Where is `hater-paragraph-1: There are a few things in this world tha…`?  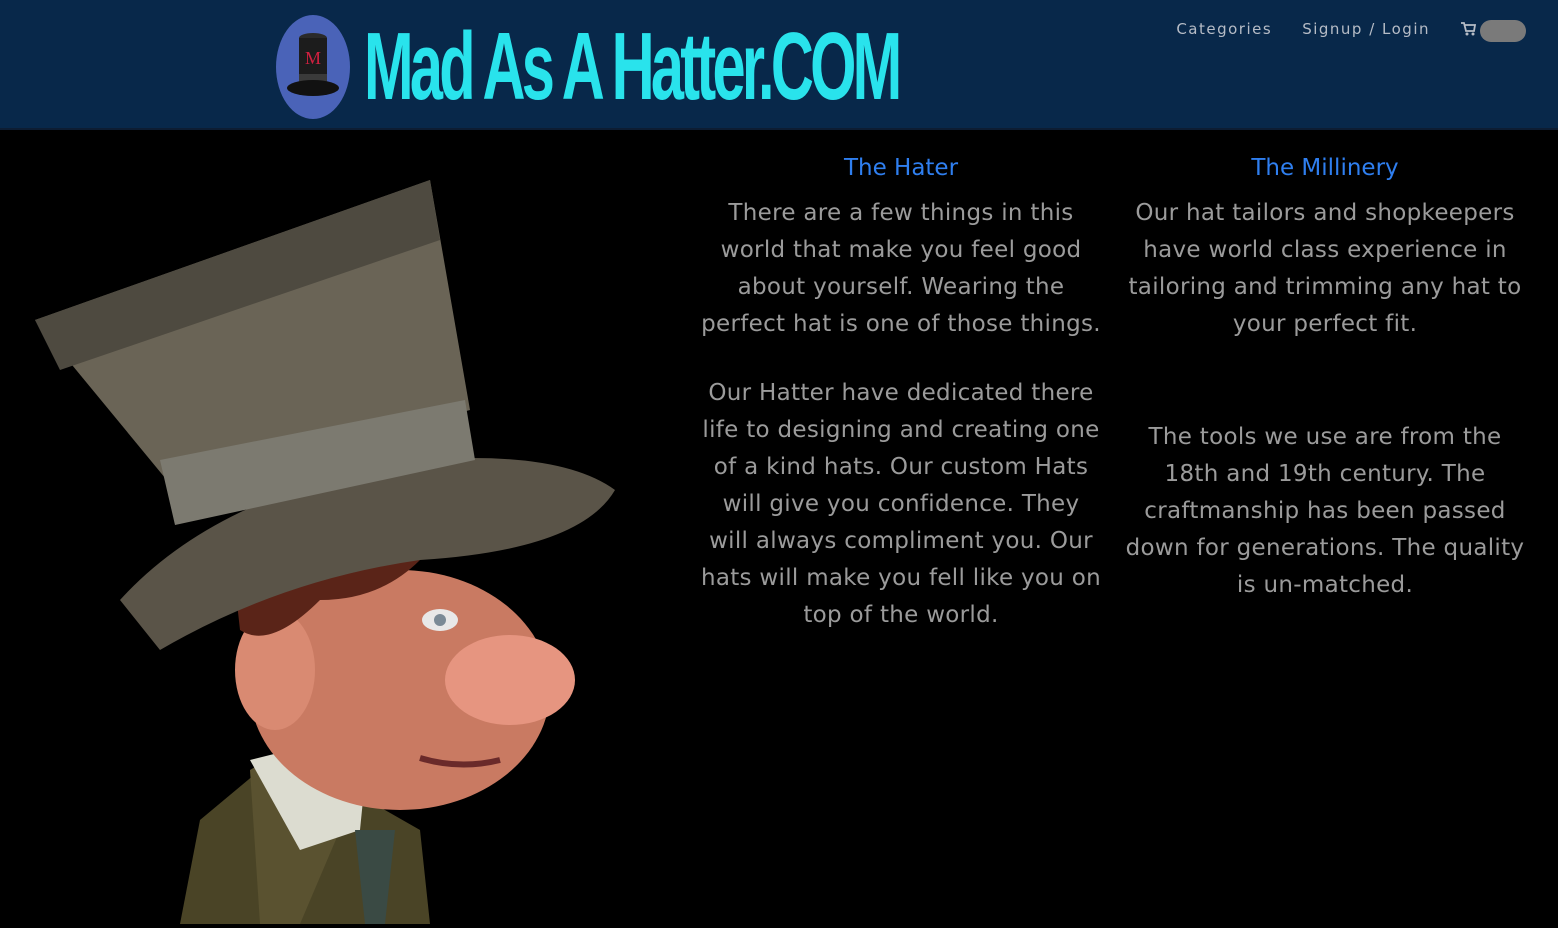 hater-paragraph-1: There are a few things in this world tha… is located at coordinates (901, 268).